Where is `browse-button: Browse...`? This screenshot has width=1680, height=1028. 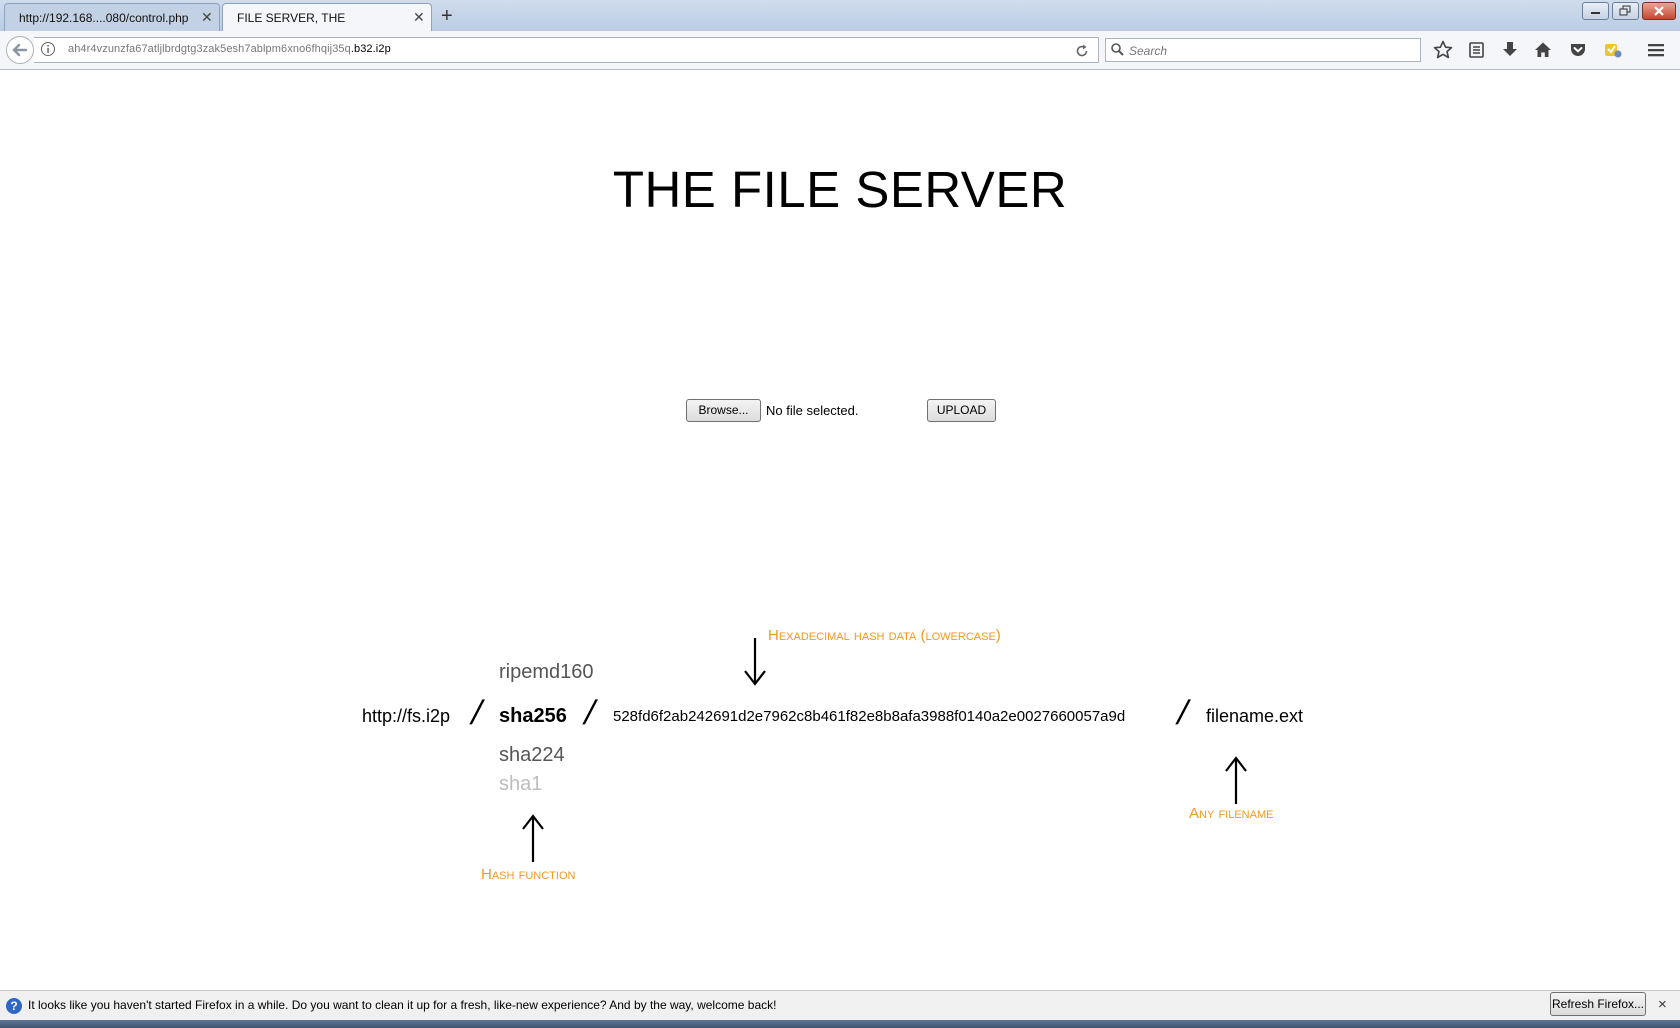
browse-button: Browse... is located at coordinates (723, 410).